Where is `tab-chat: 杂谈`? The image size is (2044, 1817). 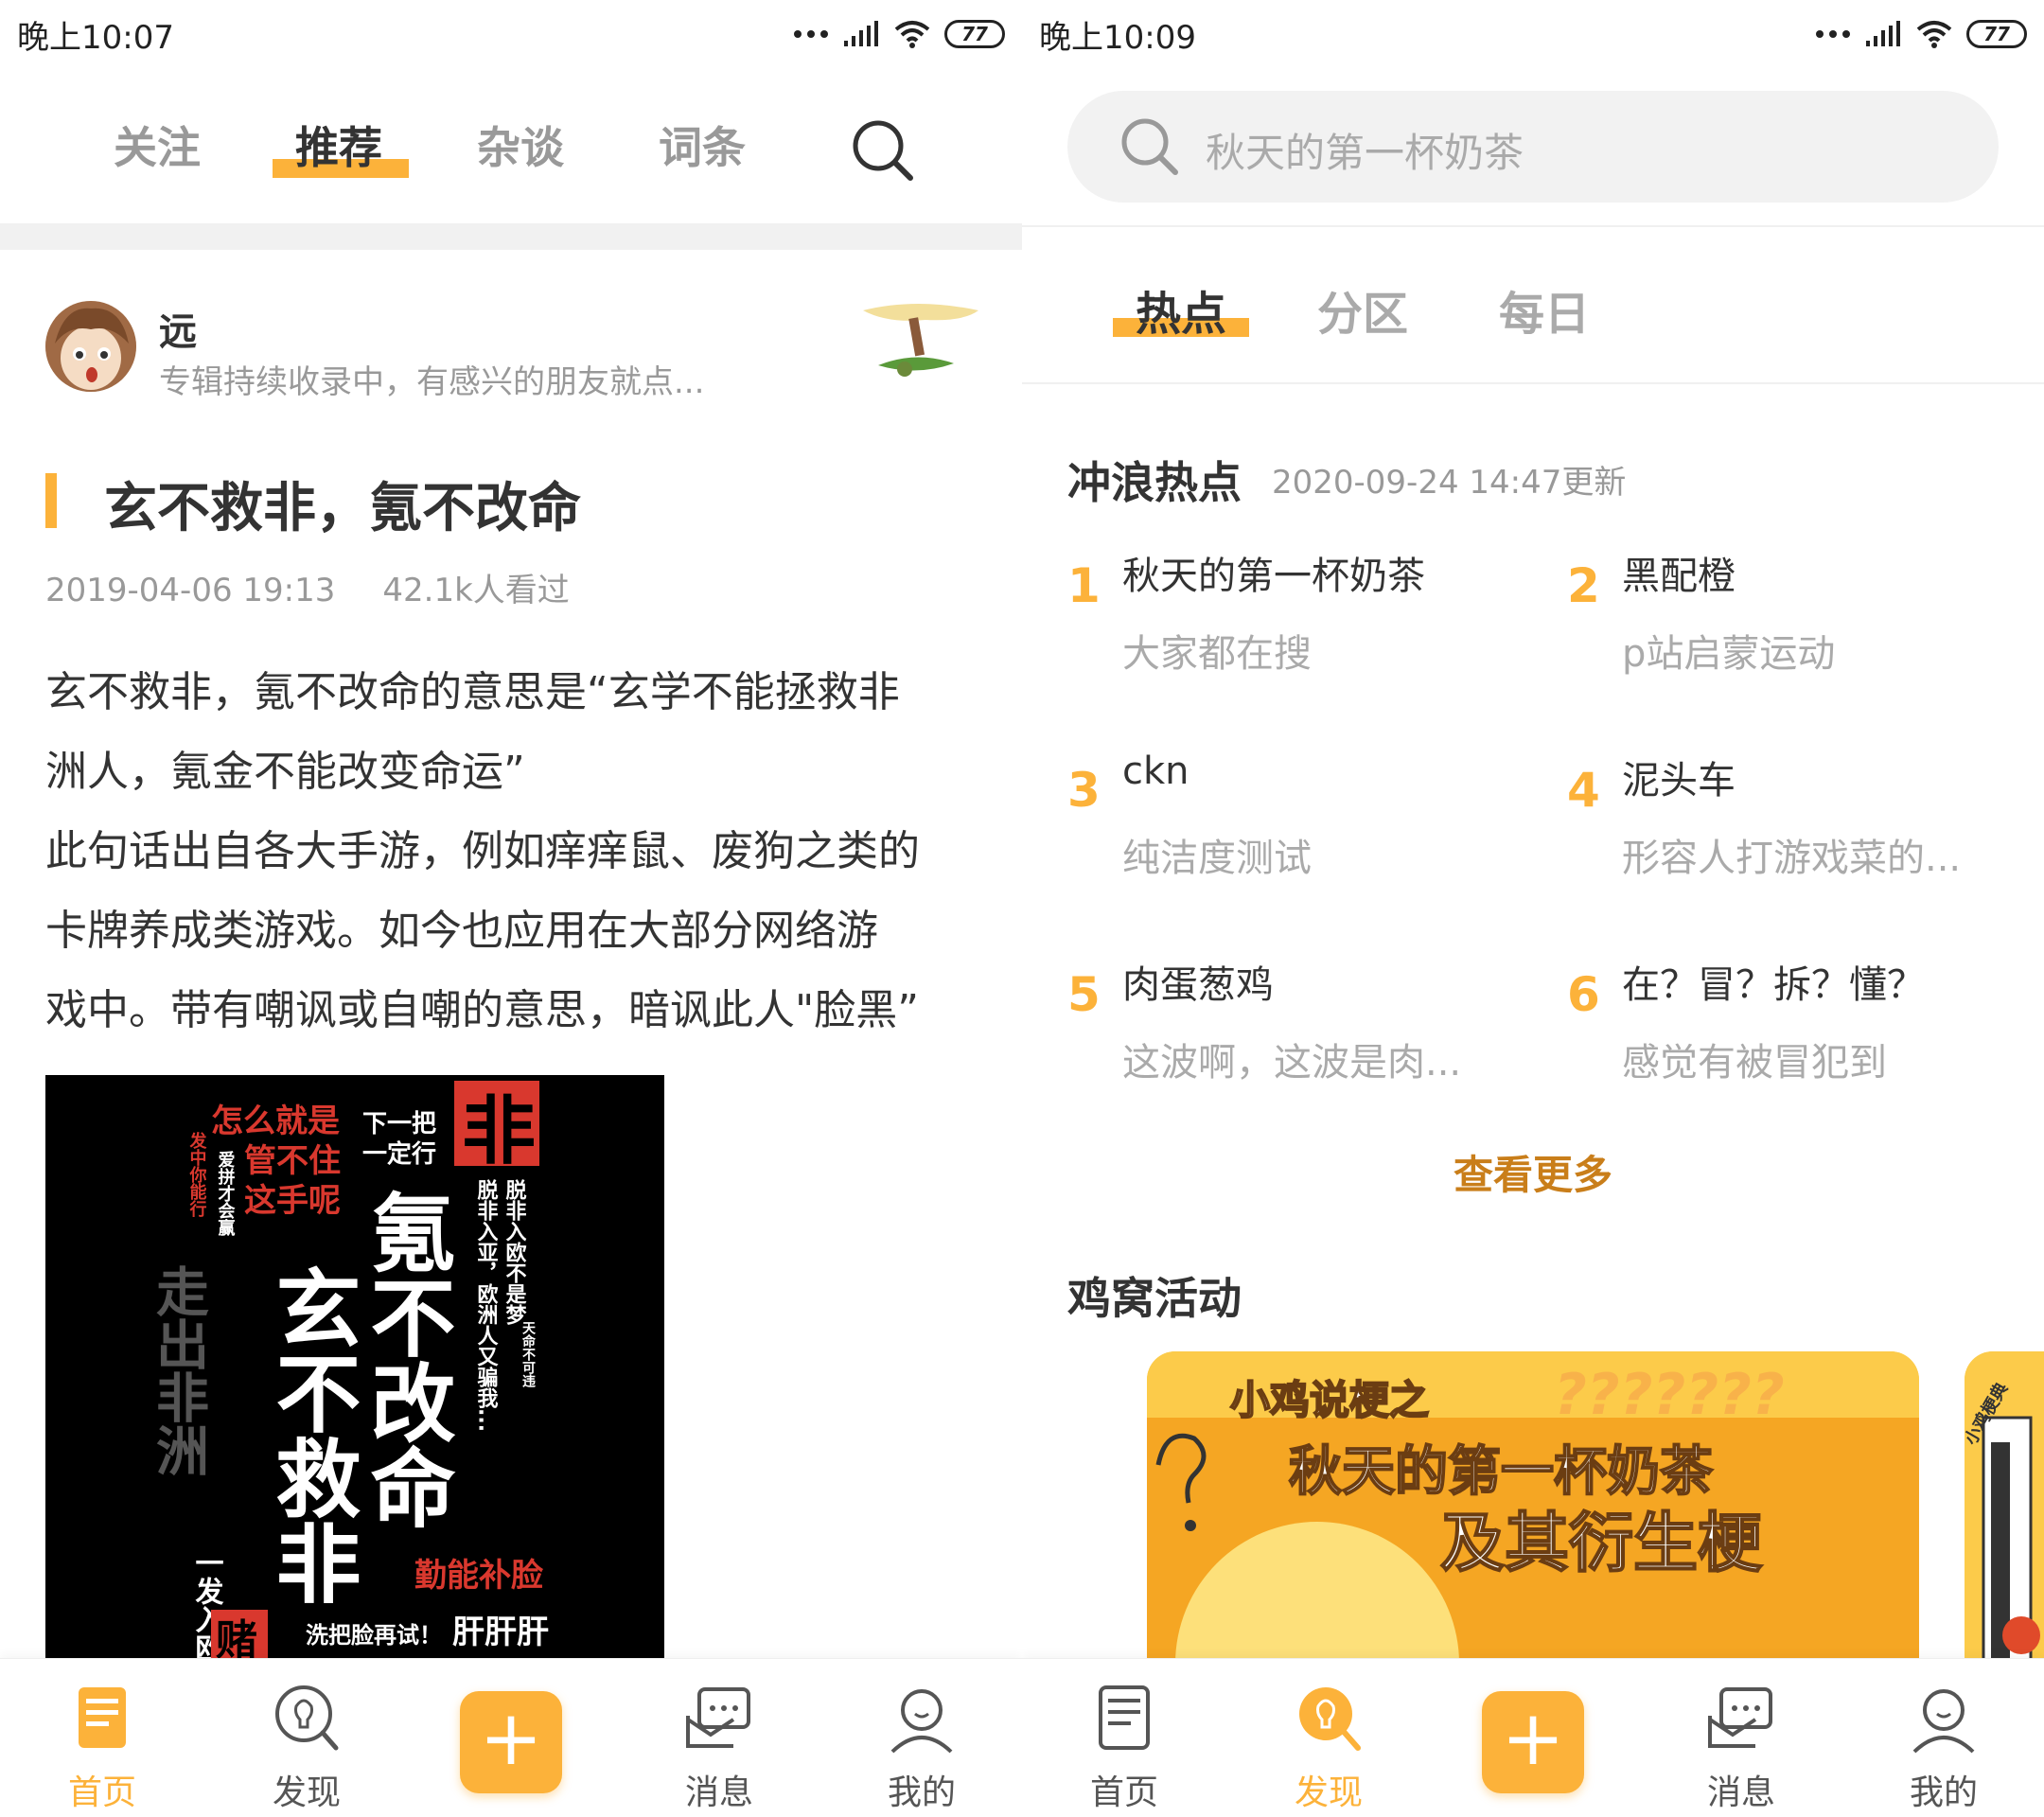
tab-chat: 杂谈 is located at coordinates (520, 145).